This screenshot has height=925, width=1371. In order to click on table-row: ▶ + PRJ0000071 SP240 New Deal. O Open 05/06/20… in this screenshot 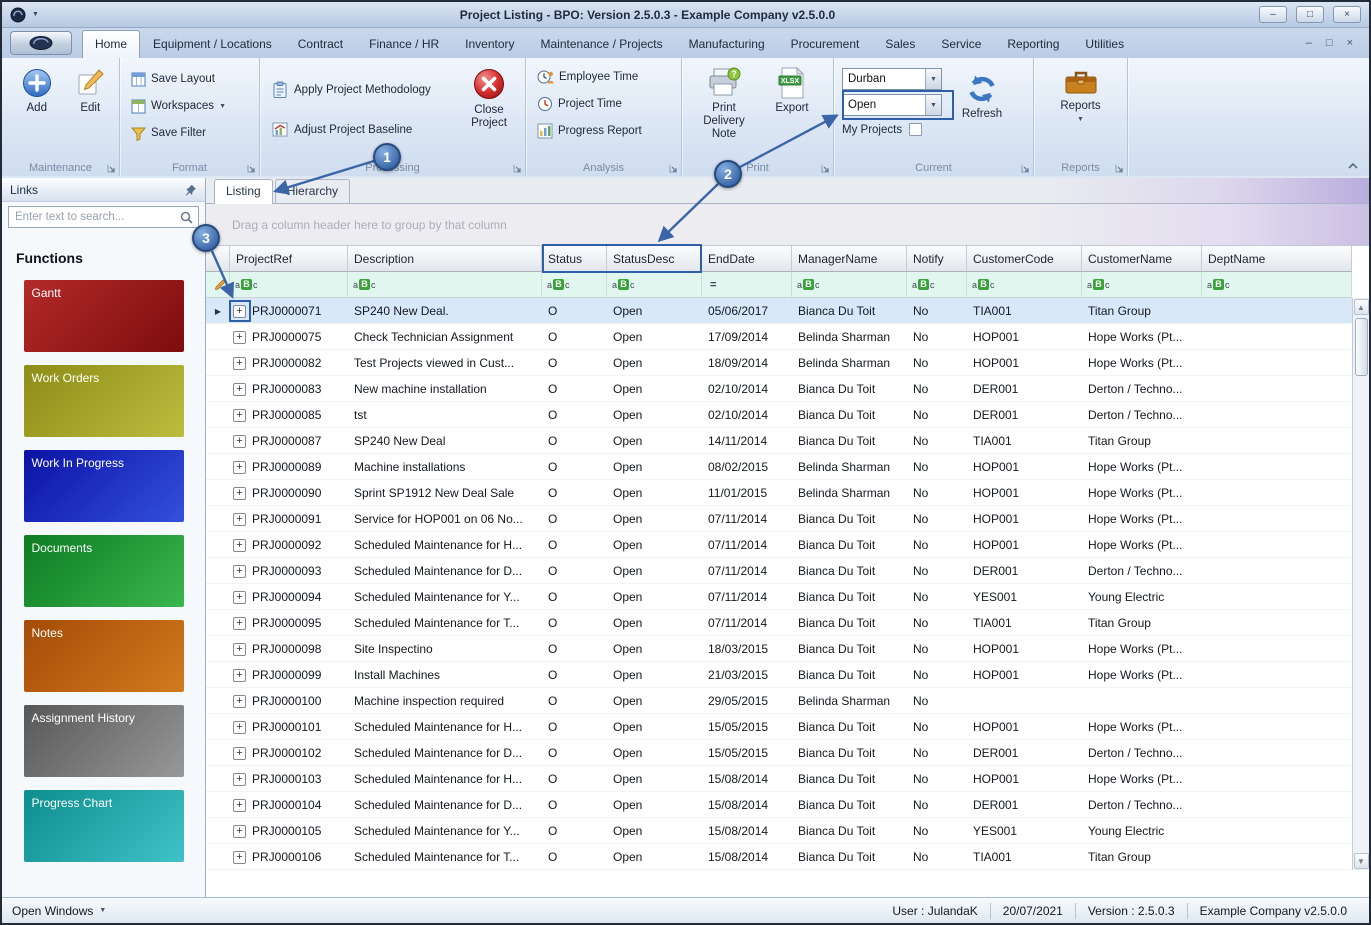, I will do `click(779, 311)`.